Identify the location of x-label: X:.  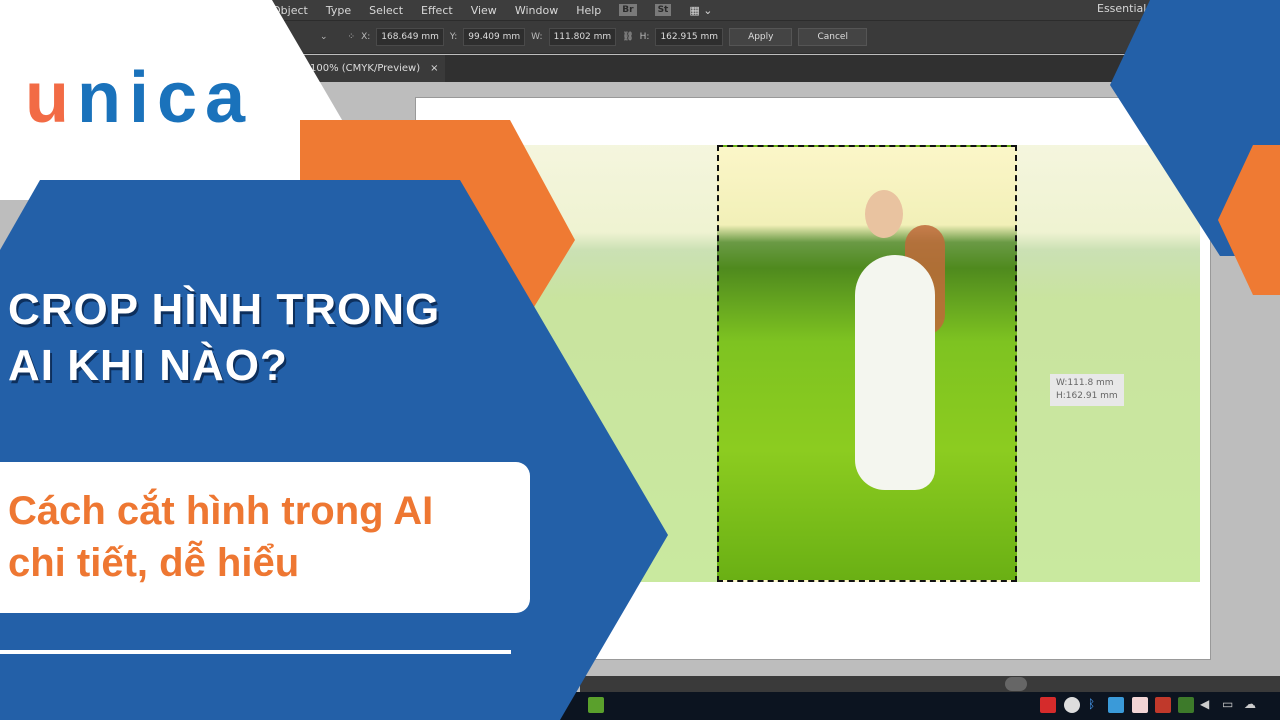
(366, 37).